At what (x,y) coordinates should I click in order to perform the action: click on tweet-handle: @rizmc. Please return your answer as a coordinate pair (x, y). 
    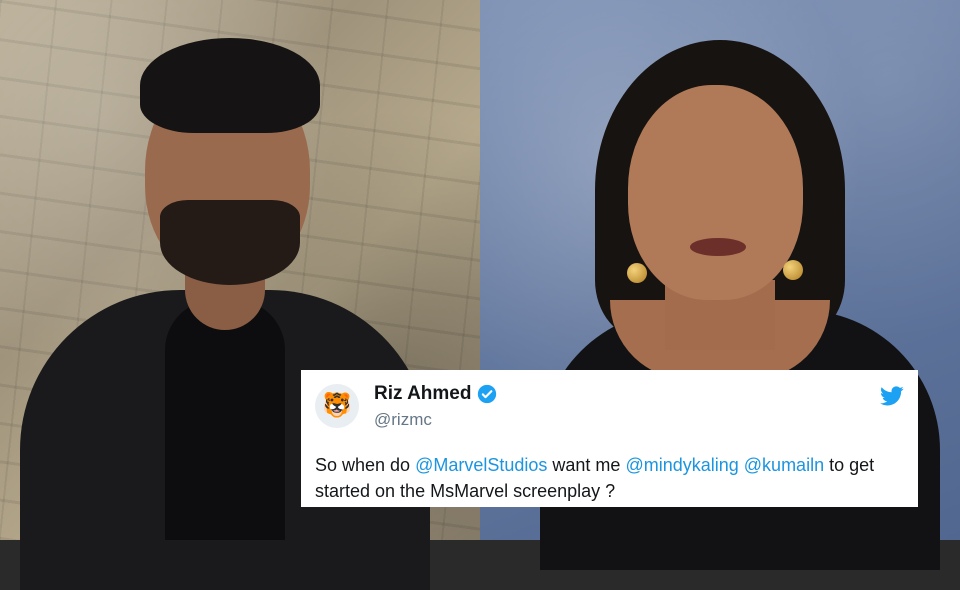
    Looking at the image, I should click on (403, 420).